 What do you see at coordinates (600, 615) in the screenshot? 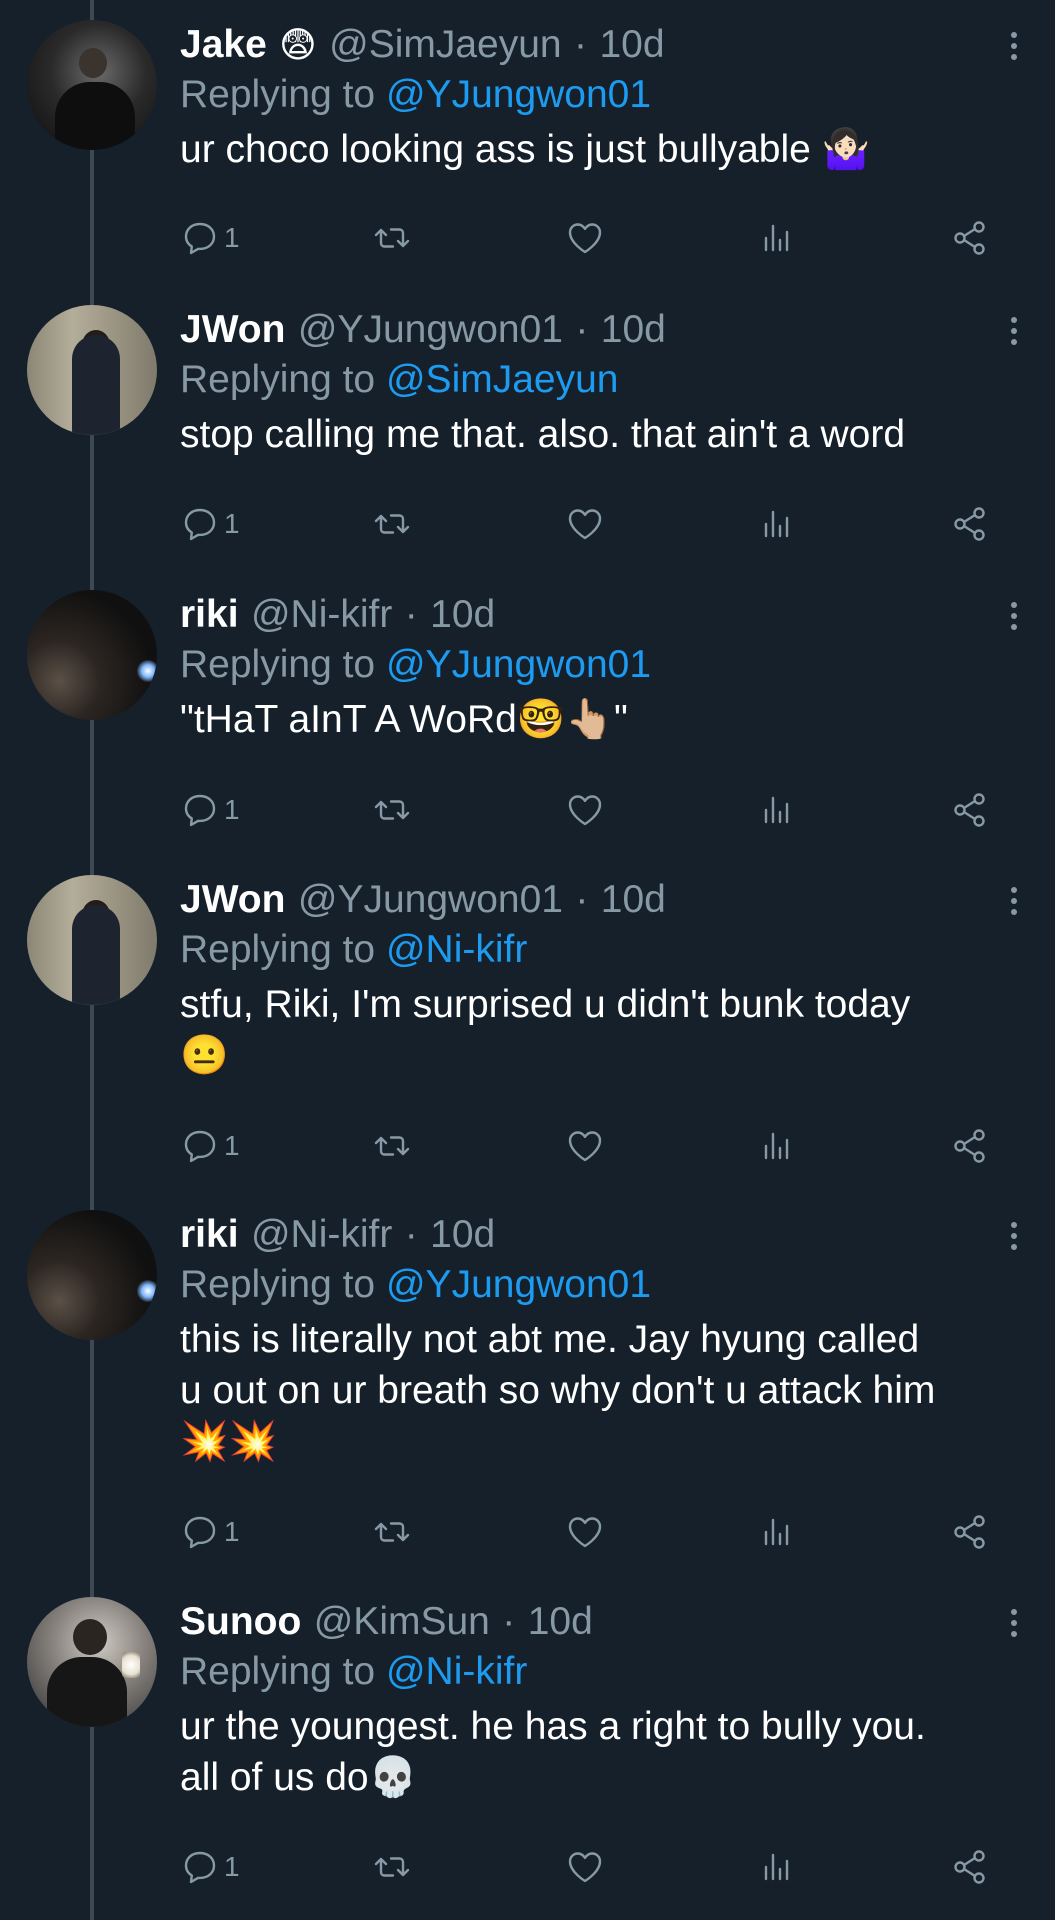
I see `tweet-header: riki @Ni-kifr · 10d` at bounding box center [600, 615].